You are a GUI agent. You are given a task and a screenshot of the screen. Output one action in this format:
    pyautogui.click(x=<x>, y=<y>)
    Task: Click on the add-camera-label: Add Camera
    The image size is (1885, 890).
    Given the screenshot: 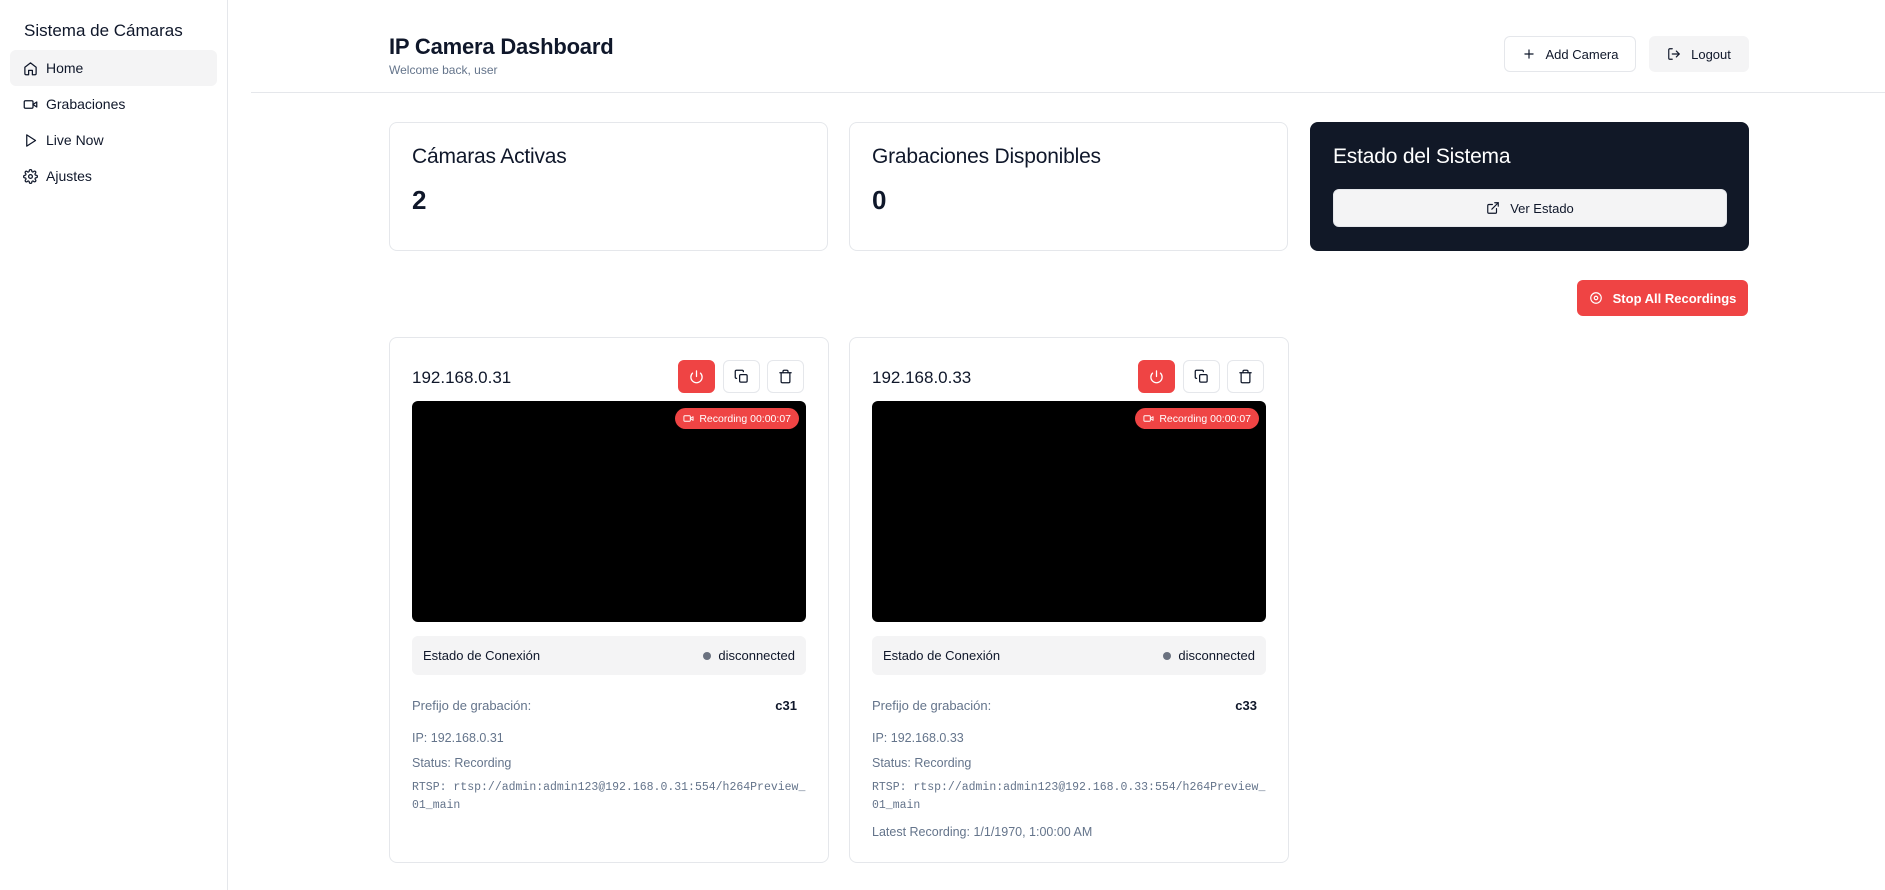 What is the action you would take?
    pyautogui.click(x=1582, y=54)
    